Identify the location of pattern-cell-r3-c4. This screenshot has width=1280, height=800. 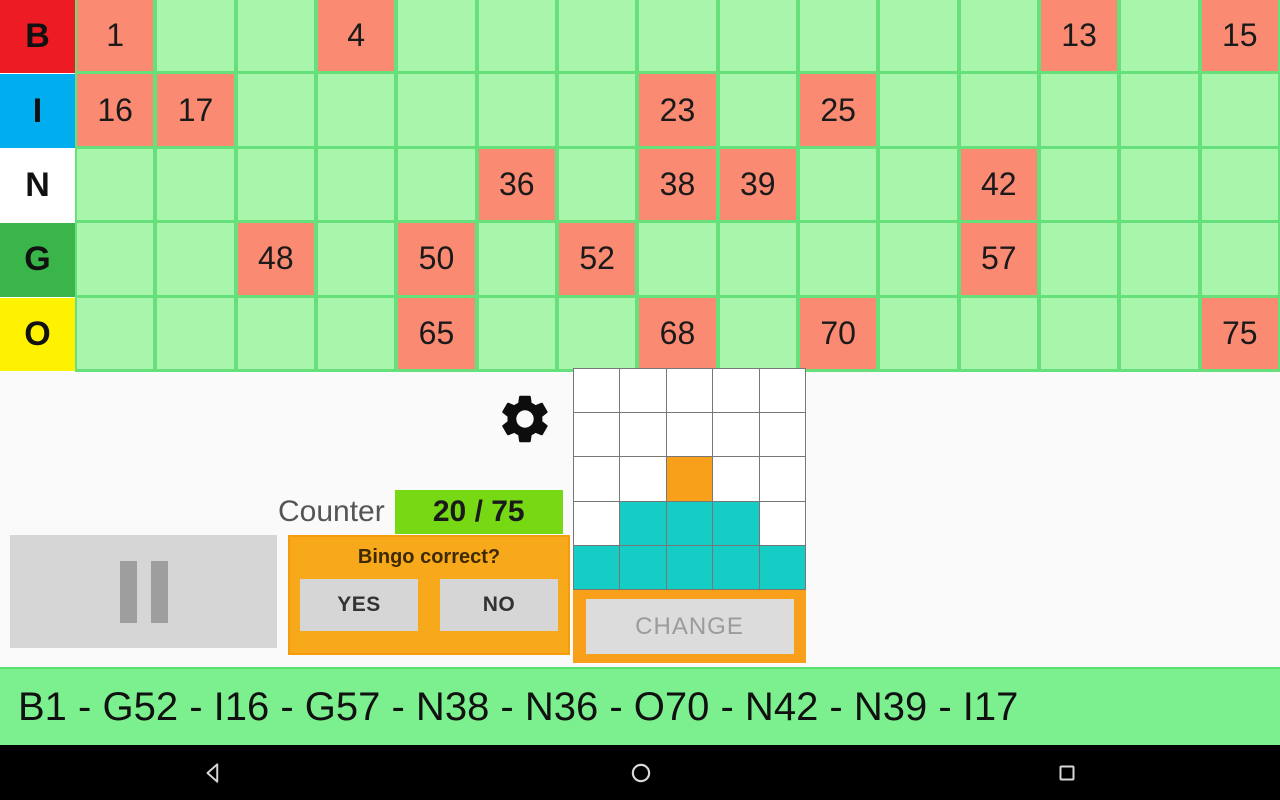
(736, 479).